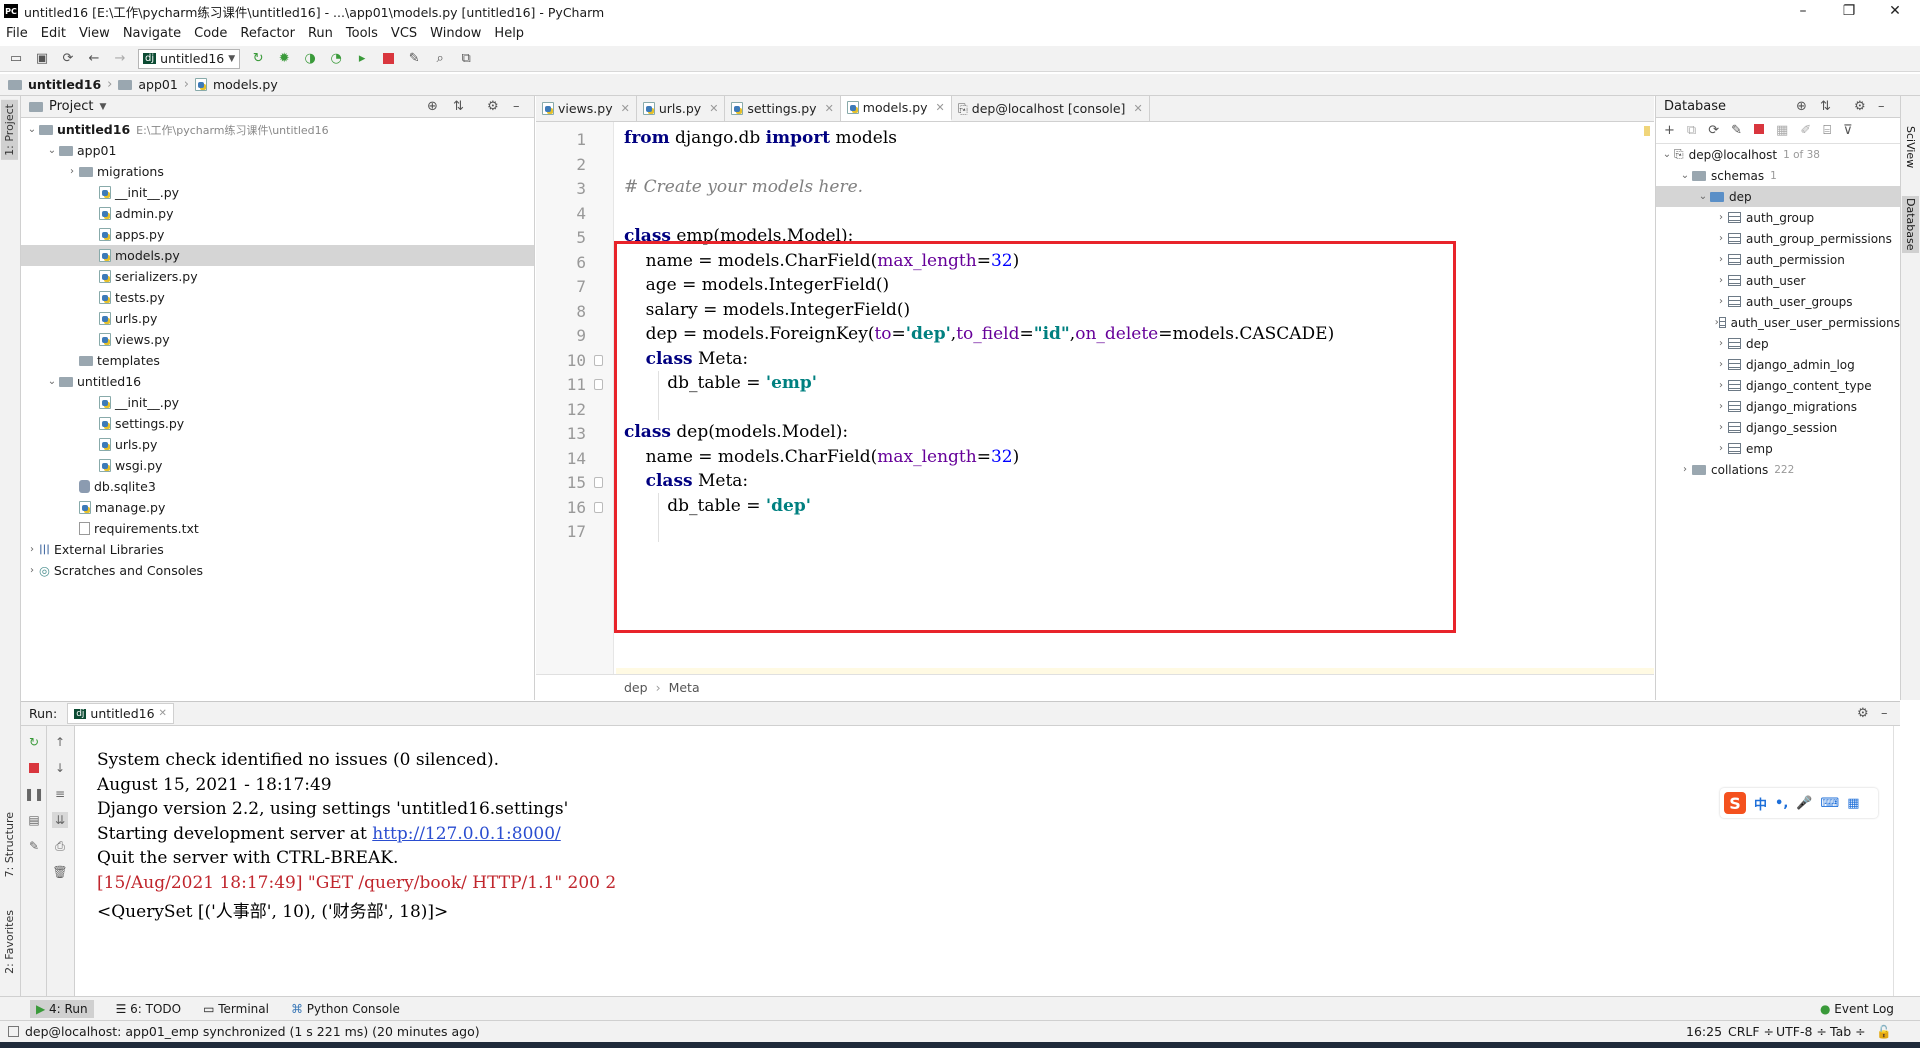 This screenshot has height=1048, width=1920. Describe the element at coordinates (277, 402) in the screenshot. I see `tree-item: __init__.py` at that location.